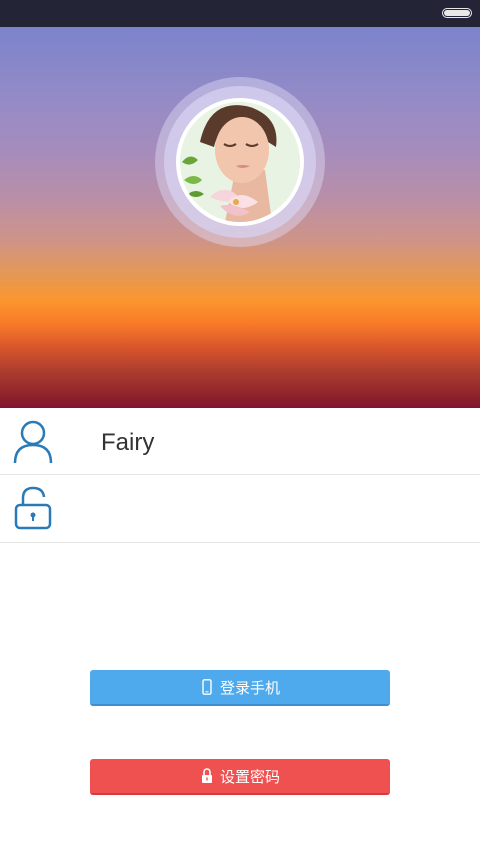  Describe the element at coordinates (249, 687) in the screenshot. I see `login-phone-label: 登录手机` at that location.